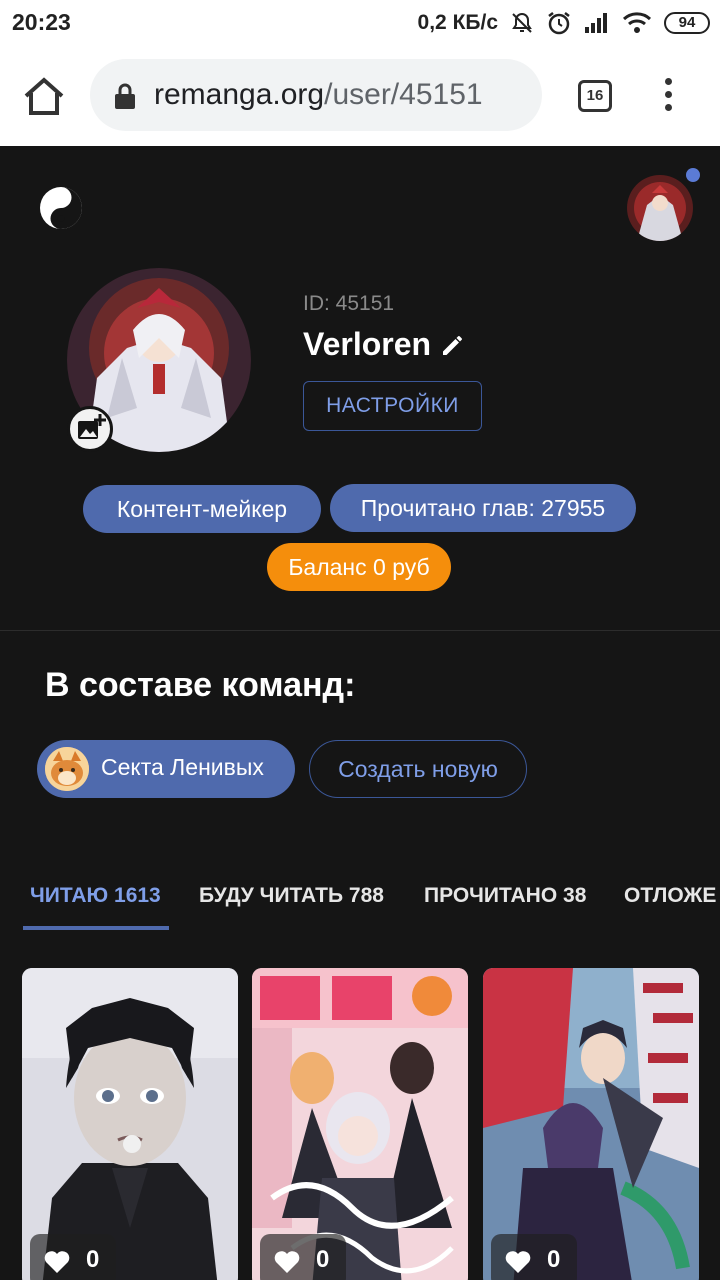  What do you see at coordinates (67, 769) in the screenshot?
I see `team-avatar` at bounding box center [67, 769].